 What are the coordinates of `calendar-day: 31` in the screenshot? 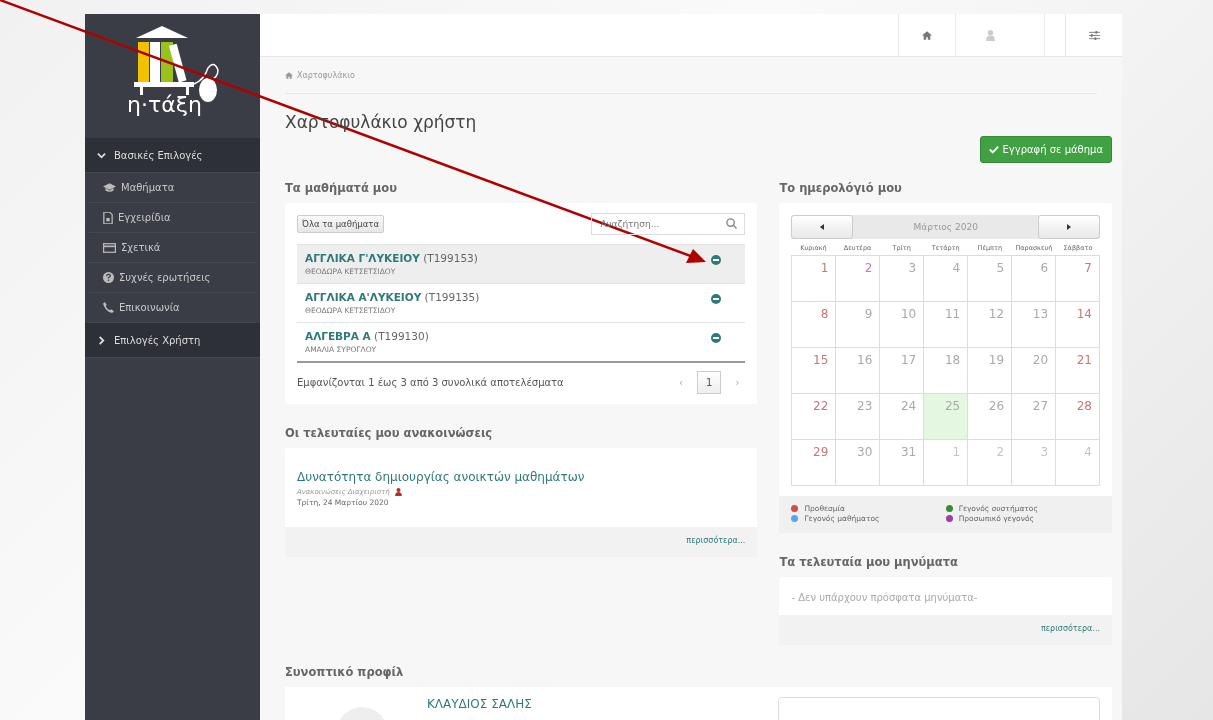 It's located at (902, 463).